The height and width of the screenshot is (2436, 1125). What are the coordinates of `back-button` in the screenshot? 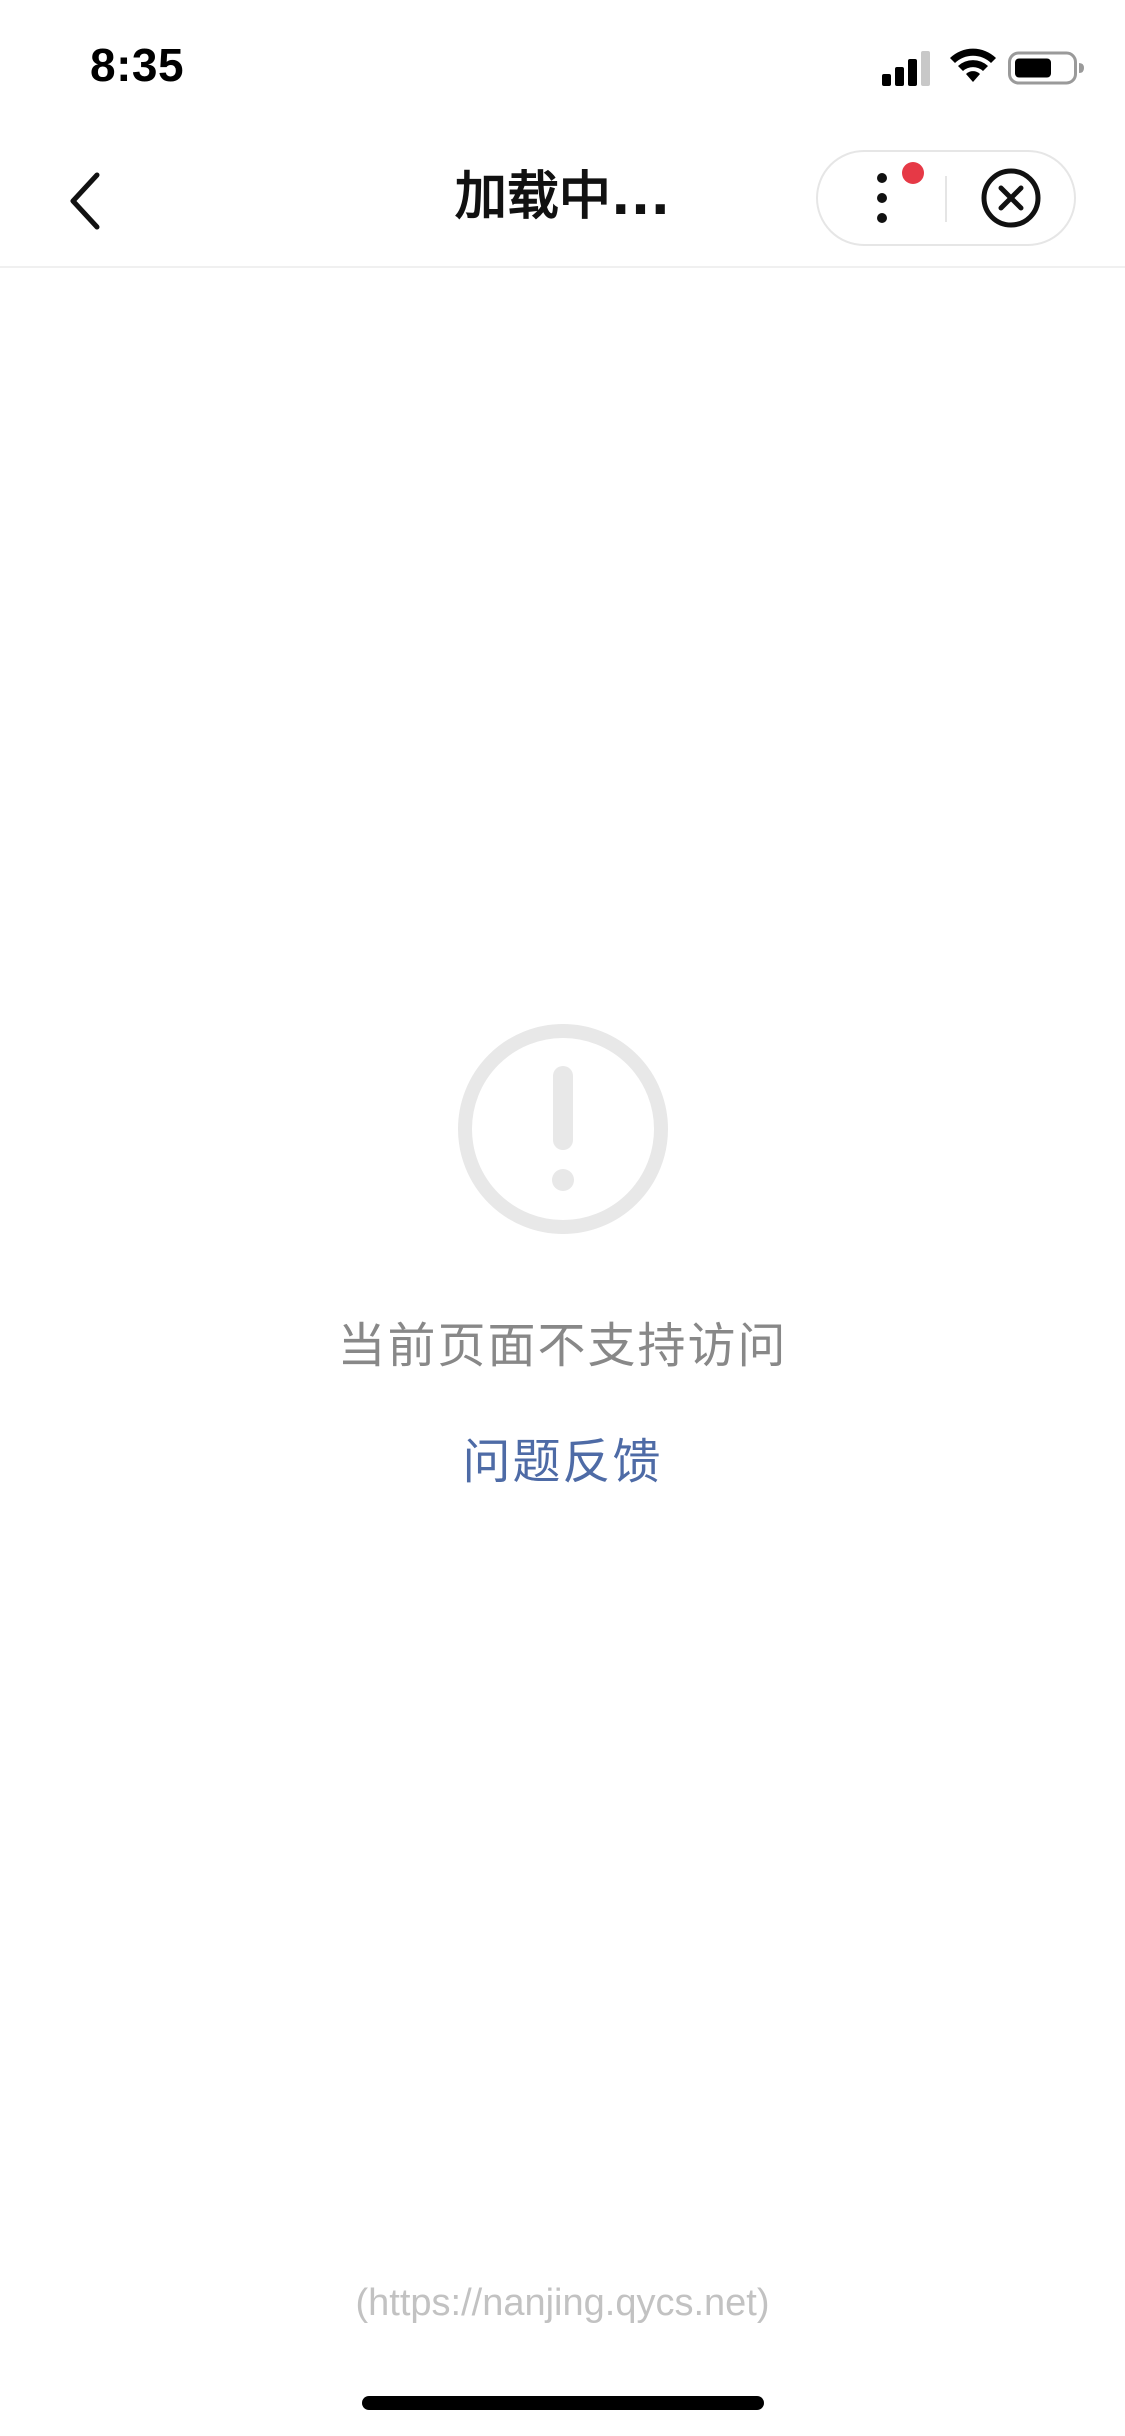 It's located at (85, 201).